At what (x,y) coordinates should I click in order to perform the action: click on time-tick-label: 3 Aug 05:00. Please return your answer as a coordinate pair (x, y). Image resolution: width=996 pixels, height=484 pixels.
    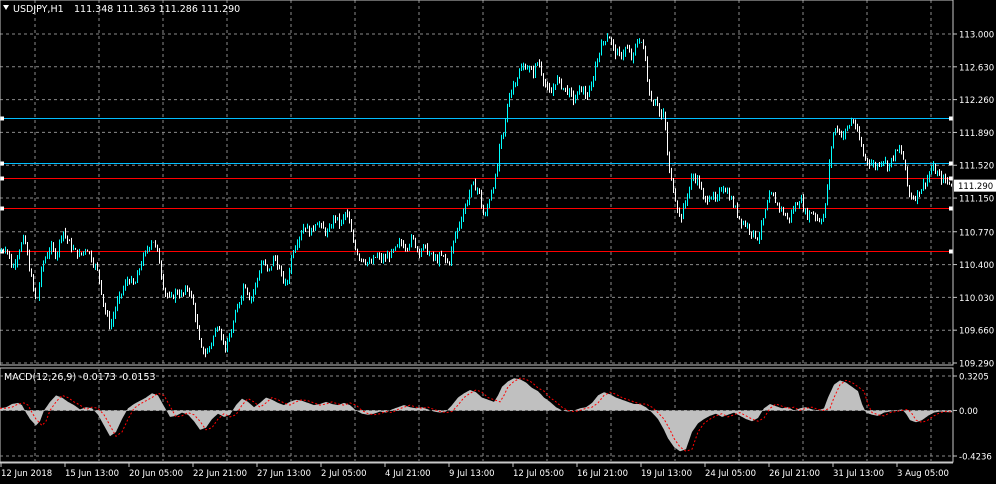
    Looking at the image, I should click on (923, 474).